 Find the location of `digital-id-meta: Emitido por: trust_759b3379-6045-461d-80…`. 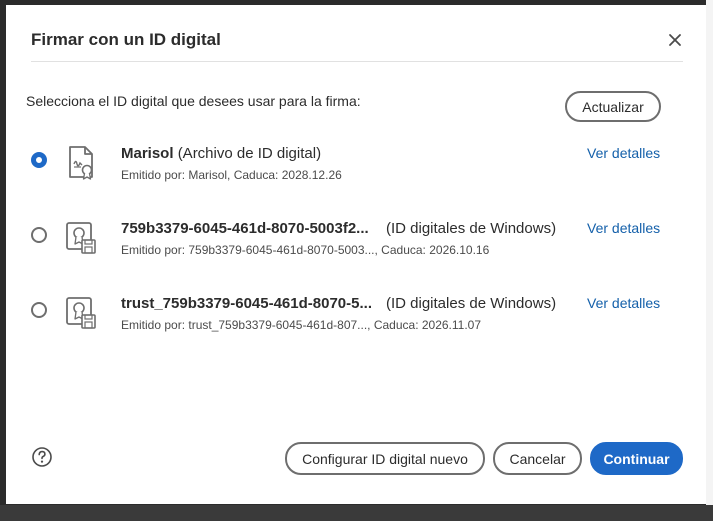

digital-id-meta: Emitido por: trust_759b3379-6045-461d-80… is located at coordinates (301, 325).